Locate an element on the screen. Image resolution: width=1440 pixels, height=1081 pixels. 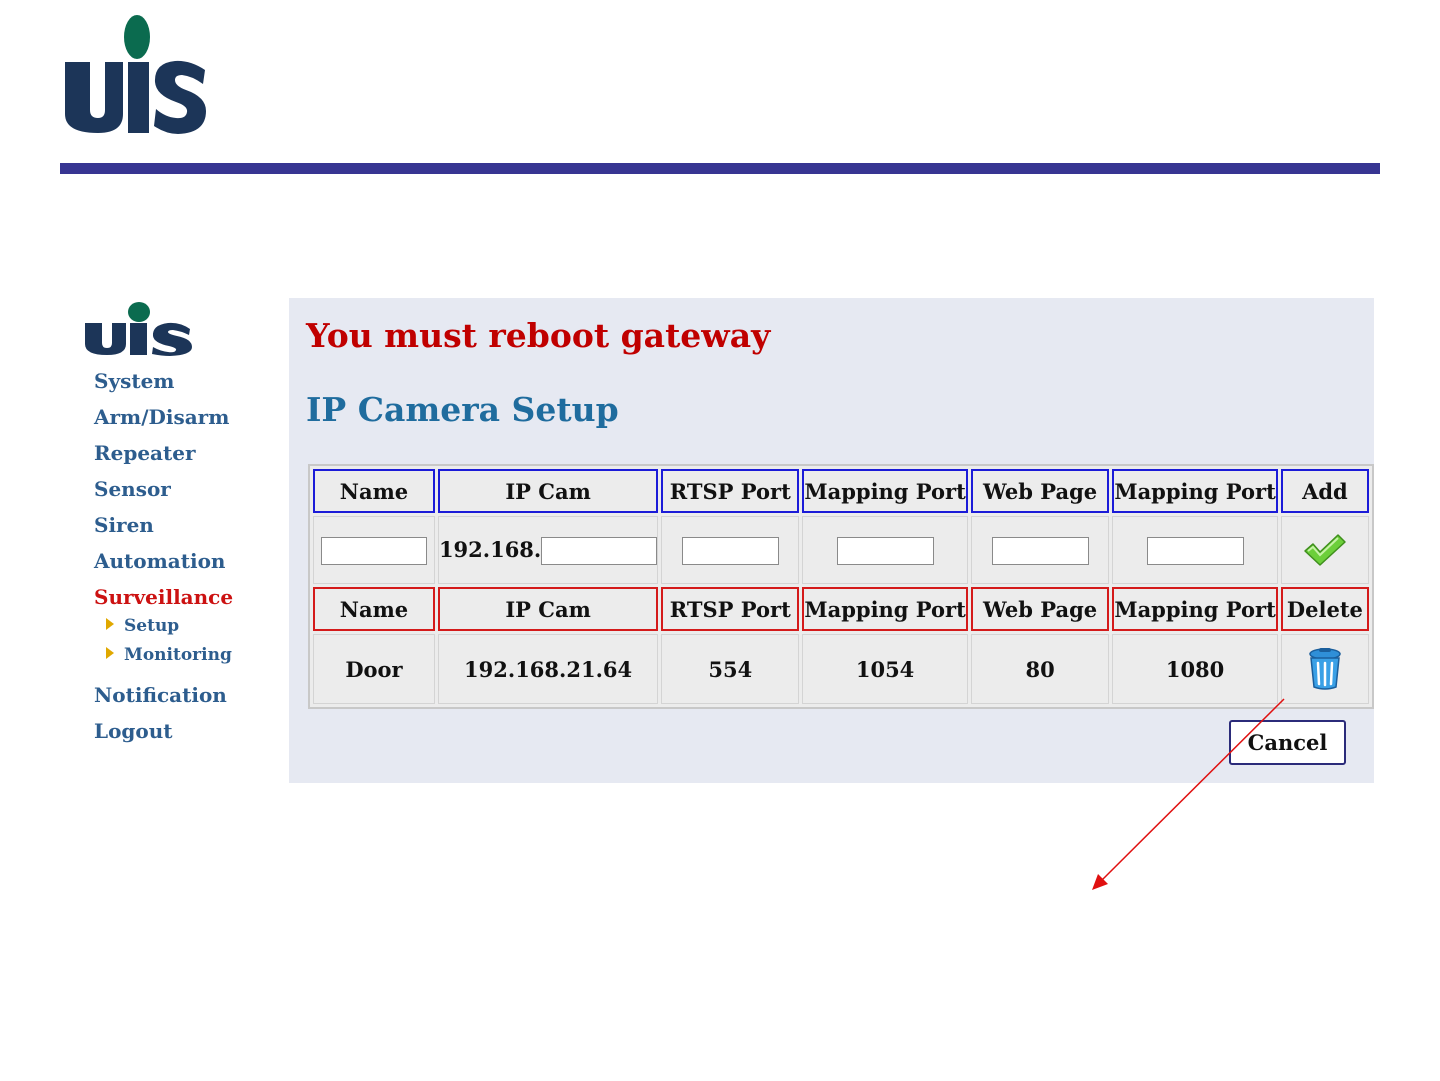
web-page-input is located at coordinates (1040, 551).